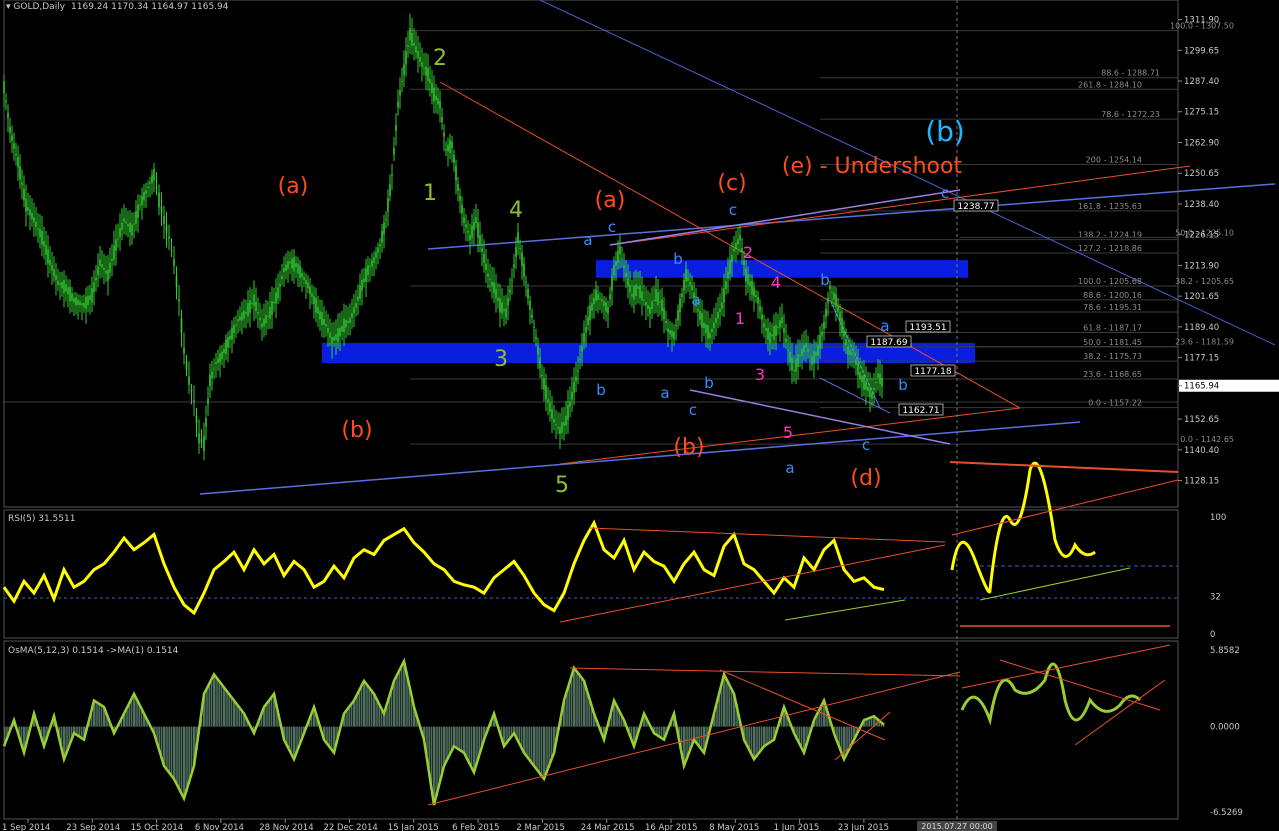  Describe the element at coordinates (610, 200) in the screenshot. I see `wave-label: (a)` at that location.